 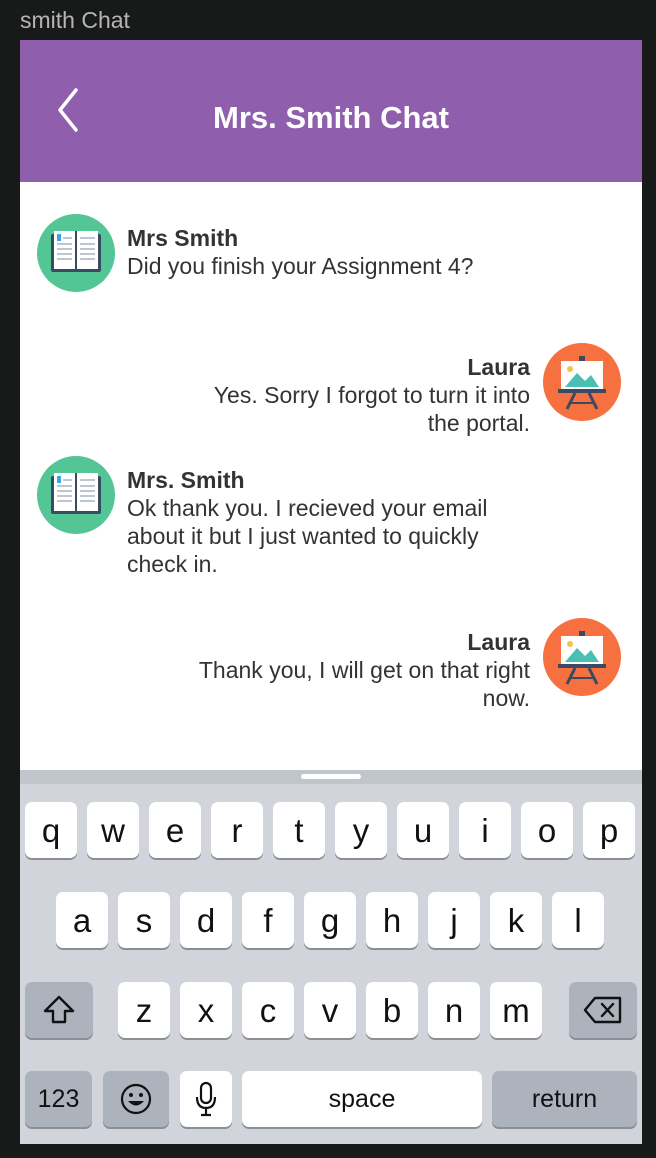 I want to click on key-y: y, so click(x=361, y=830).